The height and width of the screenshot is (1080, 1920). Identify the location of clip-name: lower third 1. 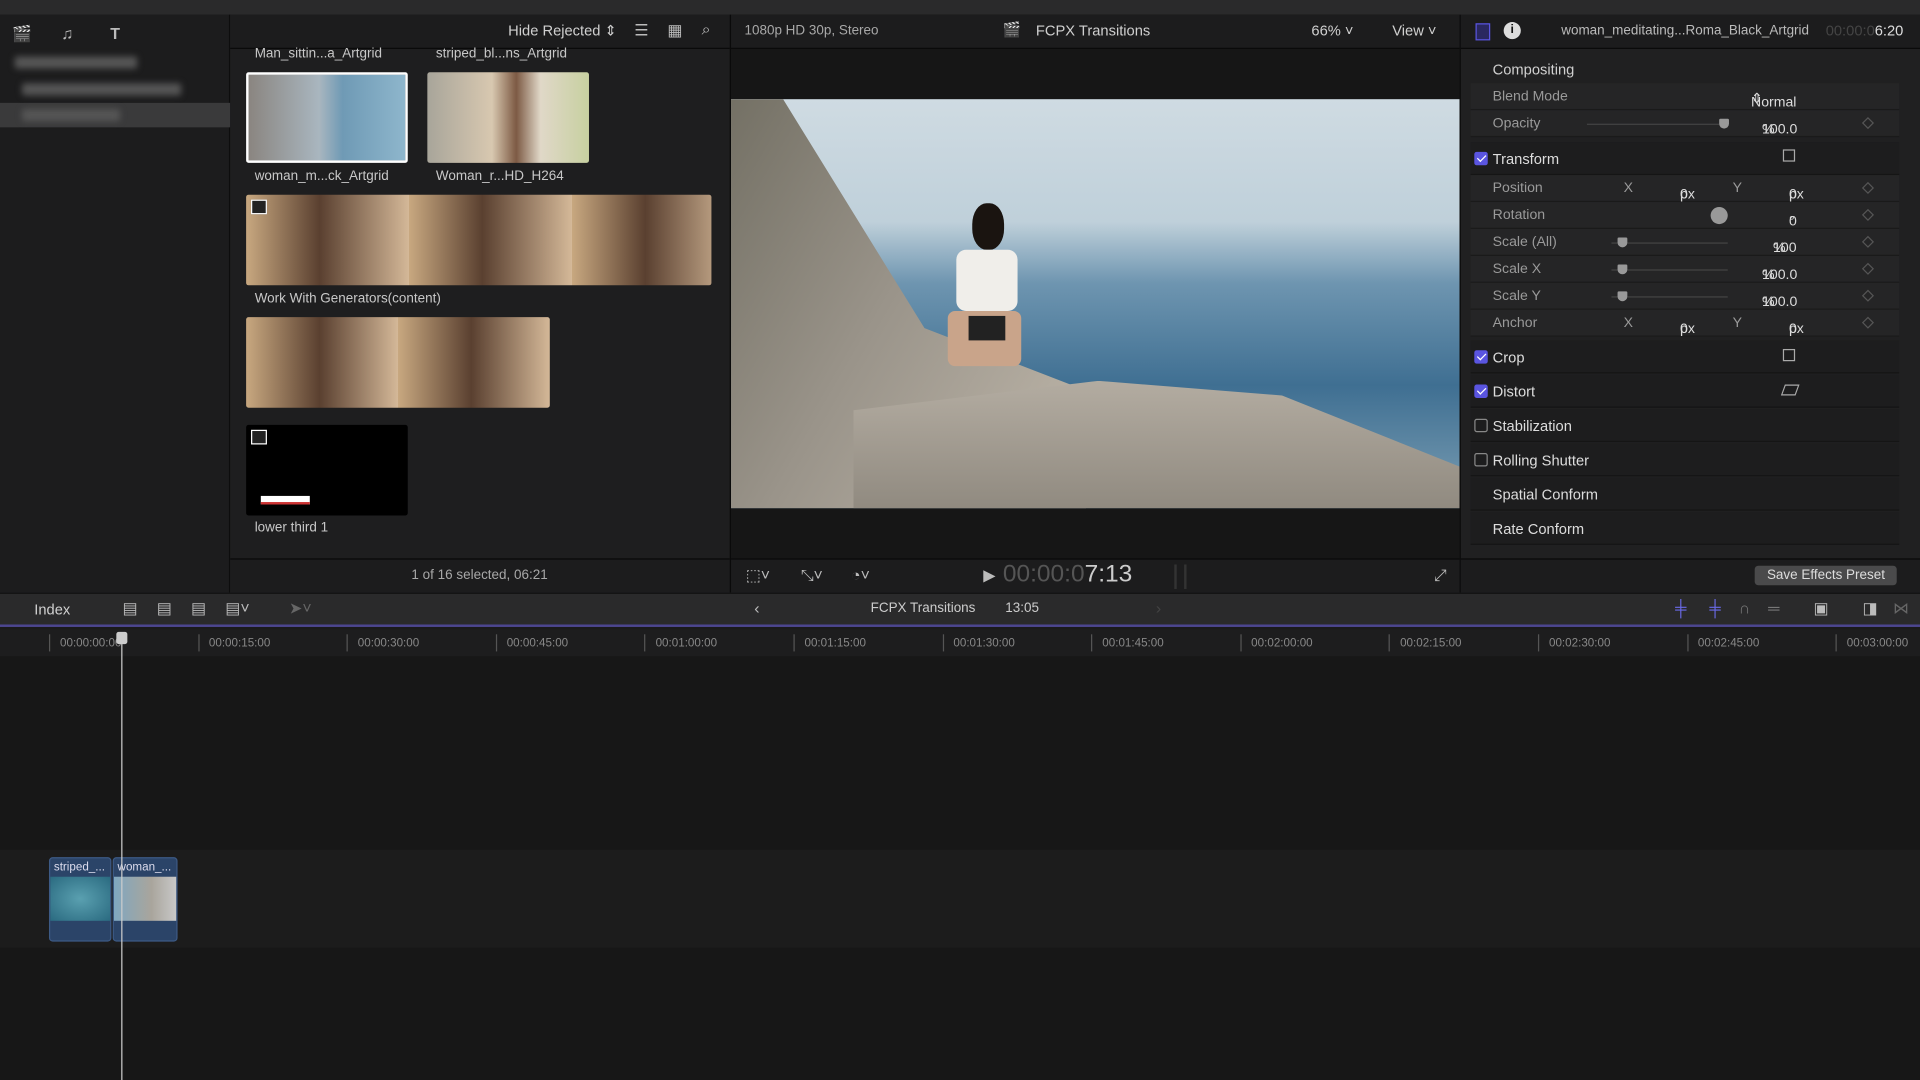
(291, 528).